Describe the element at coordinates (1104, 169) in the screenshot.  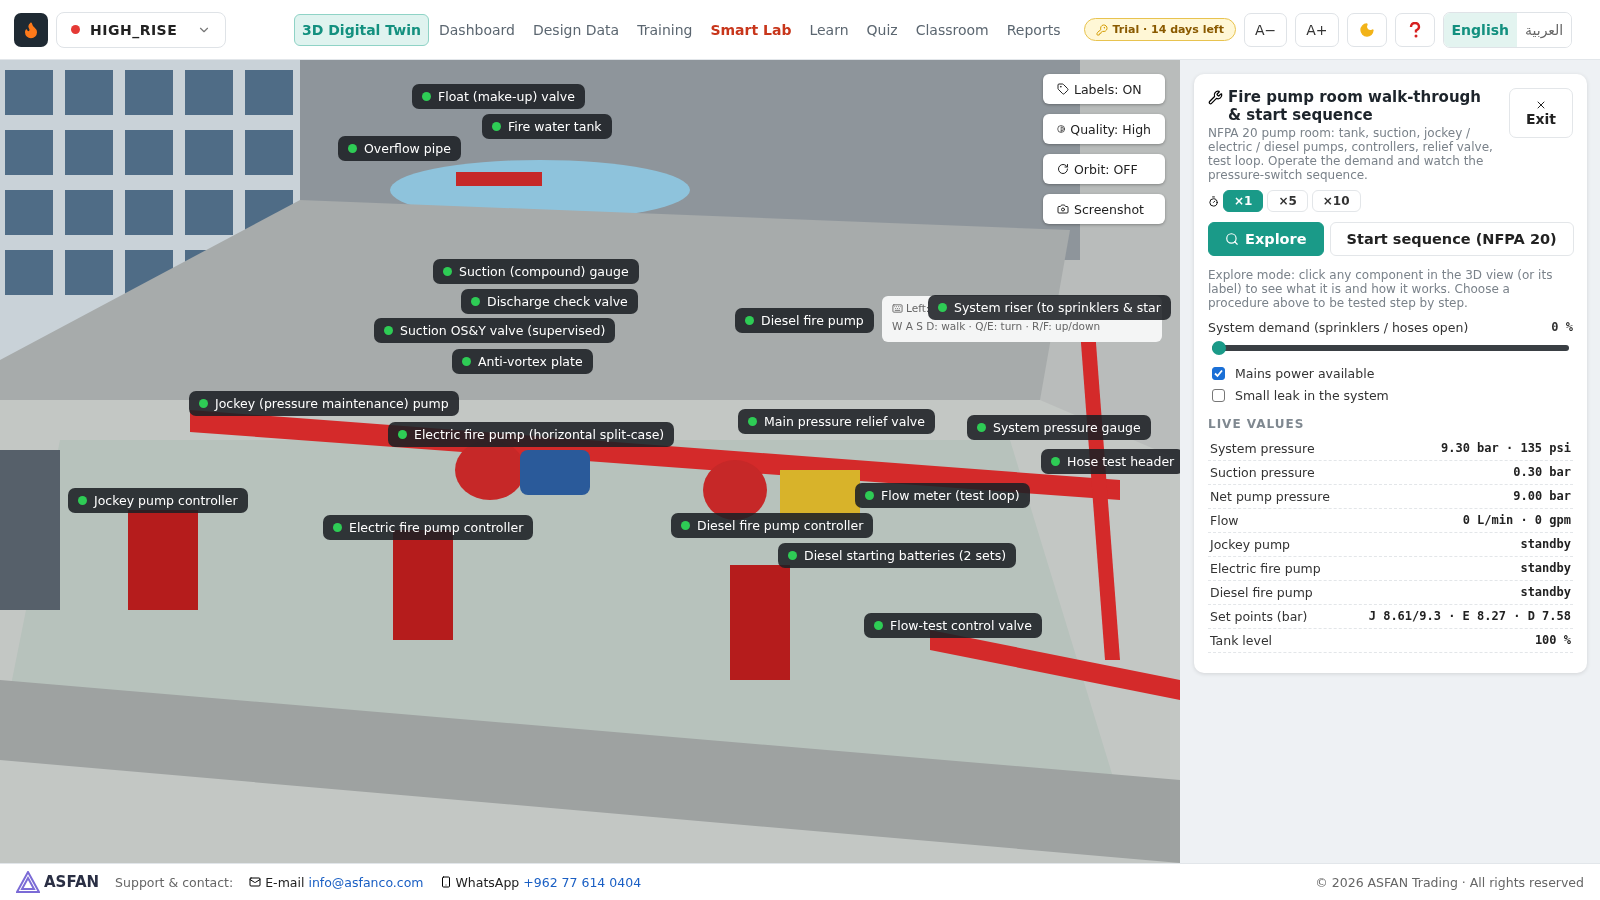
I see `view-control-button: Orbit: OFF` at that location.